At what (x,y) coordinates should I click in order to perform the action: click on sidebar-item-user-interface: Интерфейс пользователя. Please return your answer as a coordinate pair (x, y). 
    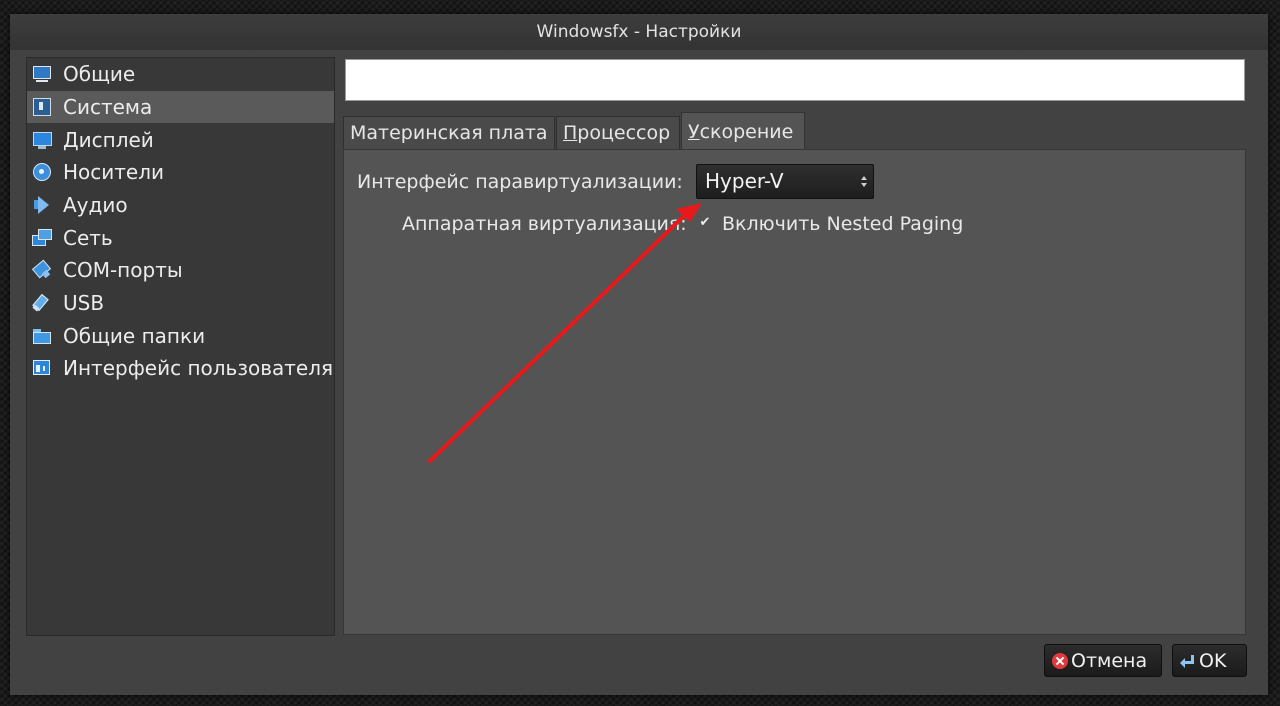
    Looking at the image, I should click on (180, 368).